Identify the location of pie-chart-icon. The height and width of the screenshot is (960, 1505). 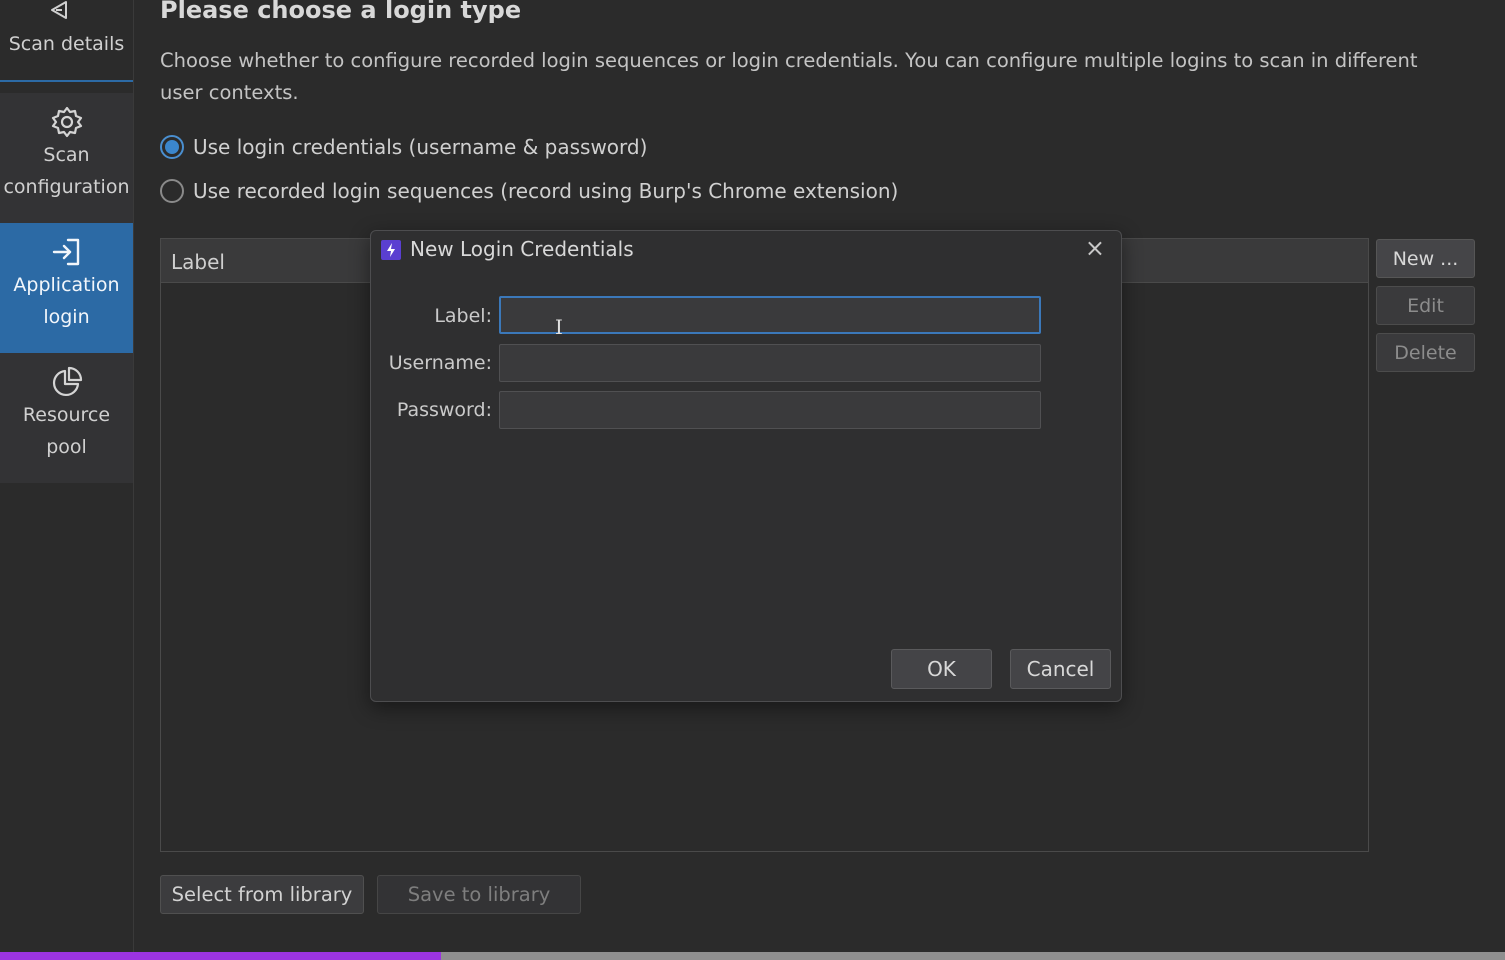
(67, 382).